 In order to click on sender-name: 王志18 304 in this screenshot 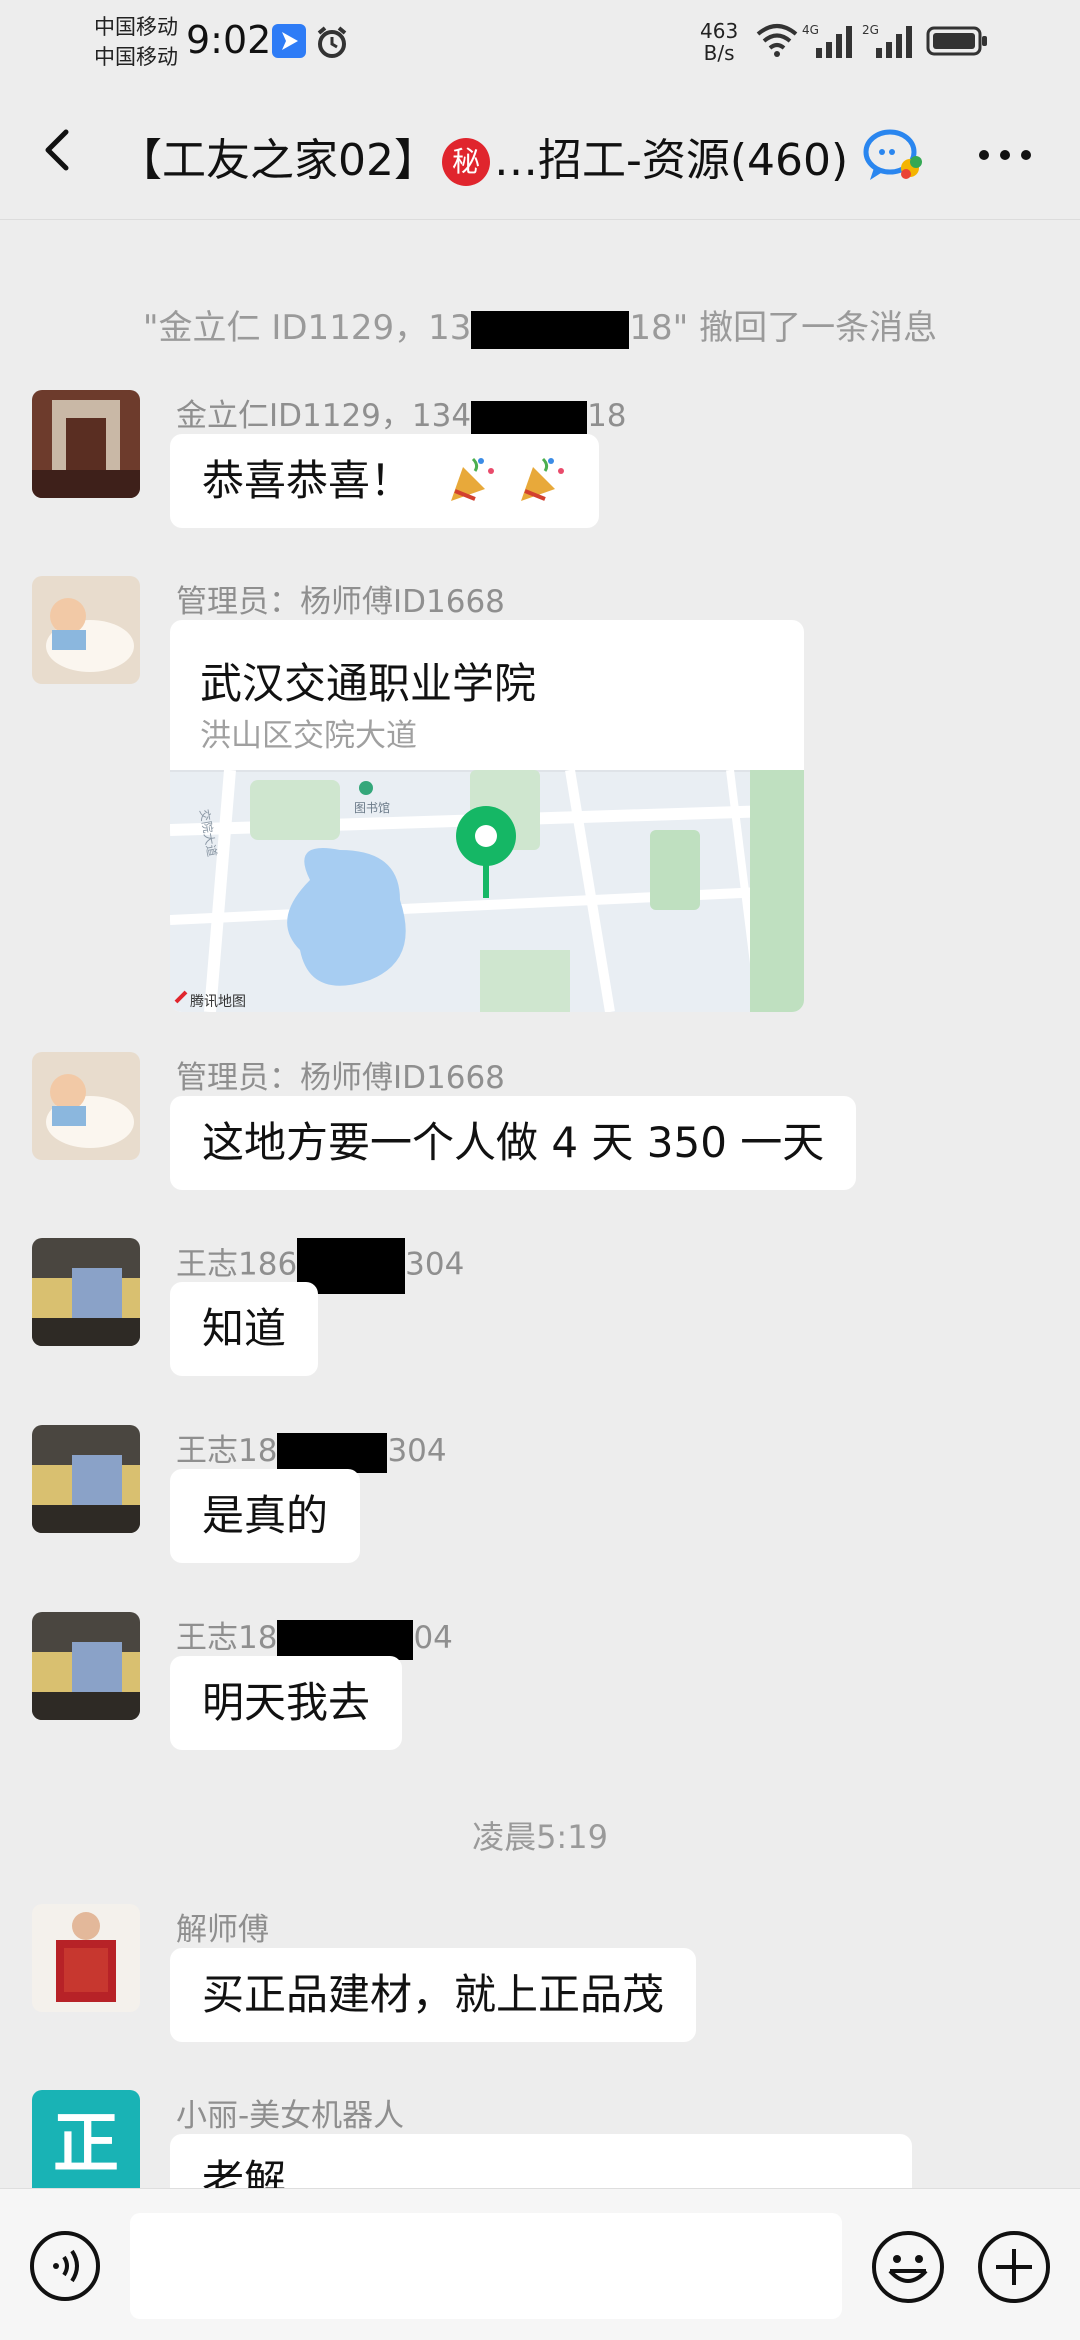, I will do `click(311, 1449)`.